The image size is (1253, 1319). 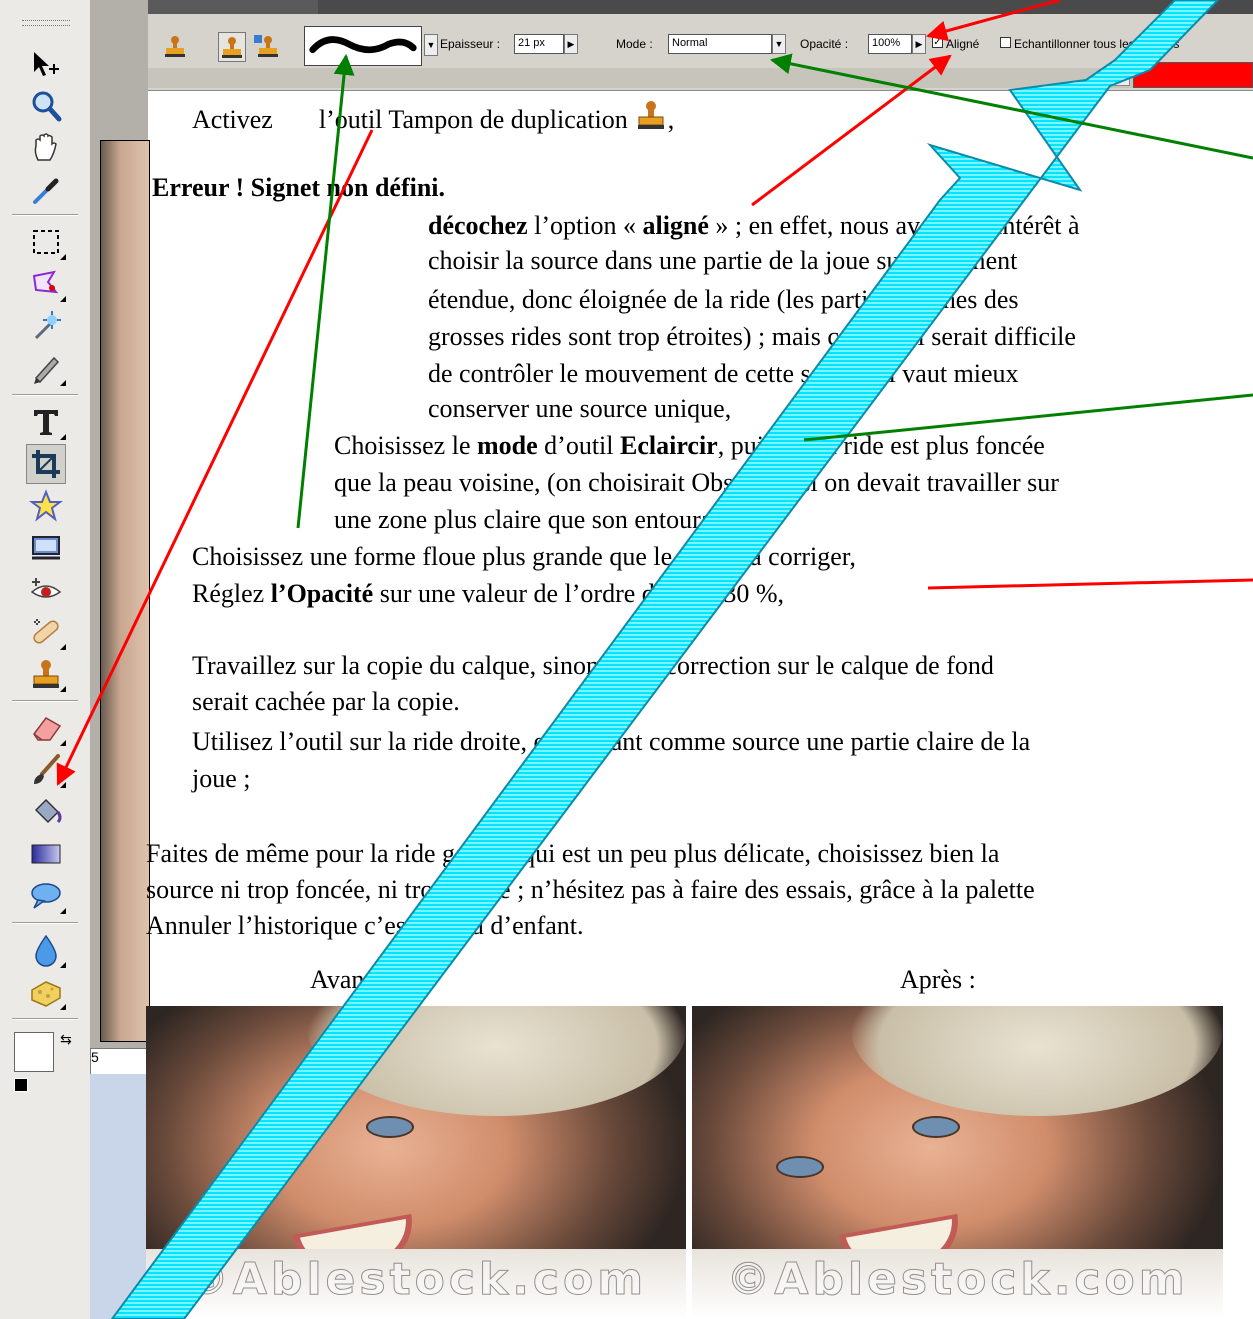 I want to click on watermark-before: ©Ablestock.com, so click(x=416, y=1280).